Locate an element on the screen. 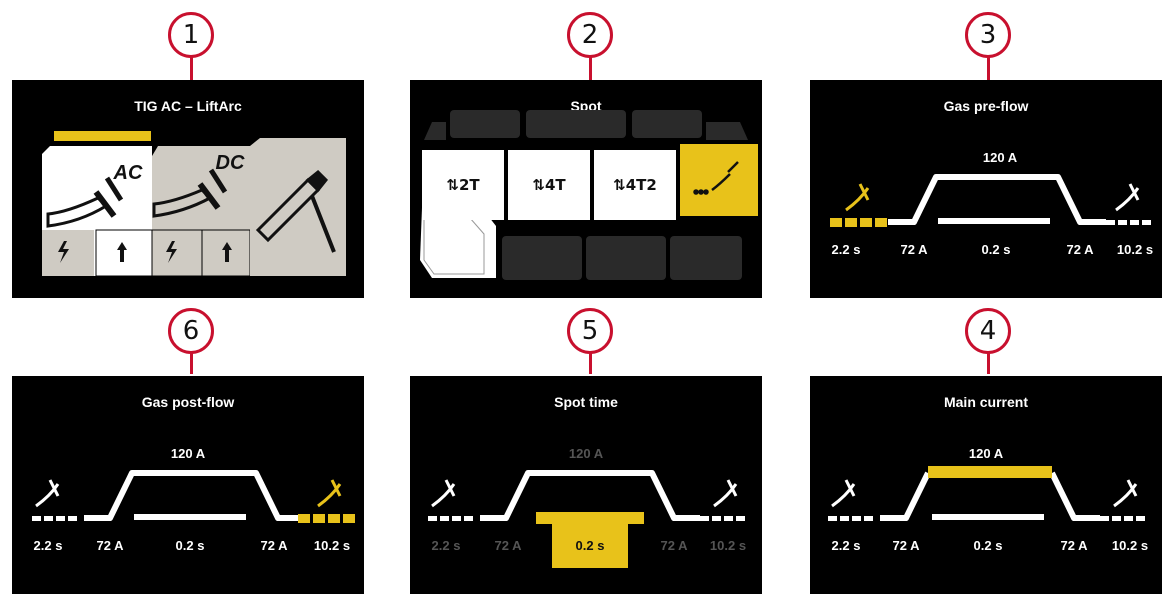 This screenshot has width=1171, height=594. screen-trigger-mode: Spot ⇅ 2T ⇅ 4T ⇅ 4T2 is located at coordinates (586, 189).